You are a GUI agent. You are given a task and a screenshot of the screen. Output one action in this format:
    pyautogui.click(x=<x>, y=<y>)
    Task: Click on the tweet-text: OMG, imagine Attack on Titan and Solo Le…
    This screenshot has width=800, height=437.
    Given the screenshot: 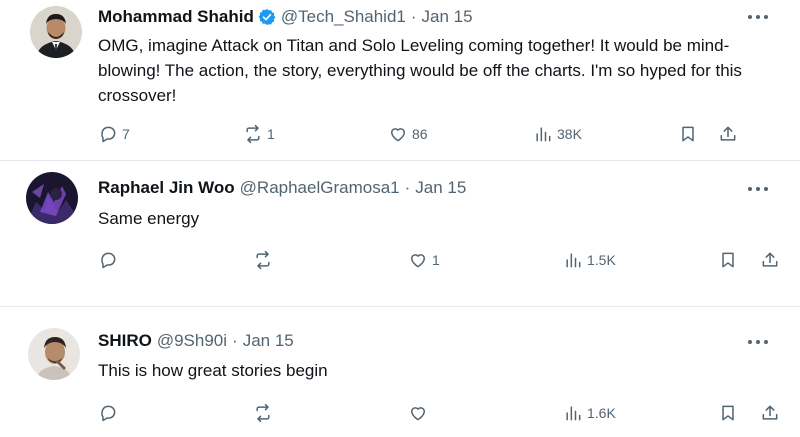 What is the action you would take?
    pyautogui.click(x=420, y=70)
    